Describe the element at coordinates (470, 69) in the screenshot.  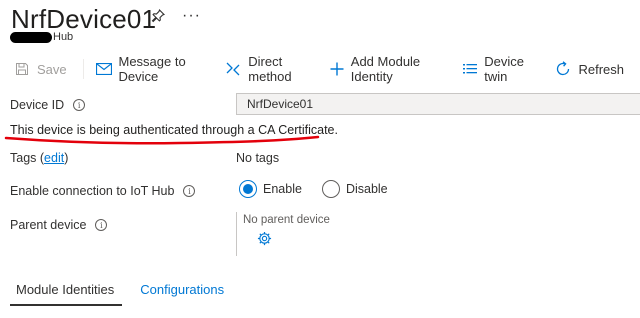
I see `list-icon` at that location.